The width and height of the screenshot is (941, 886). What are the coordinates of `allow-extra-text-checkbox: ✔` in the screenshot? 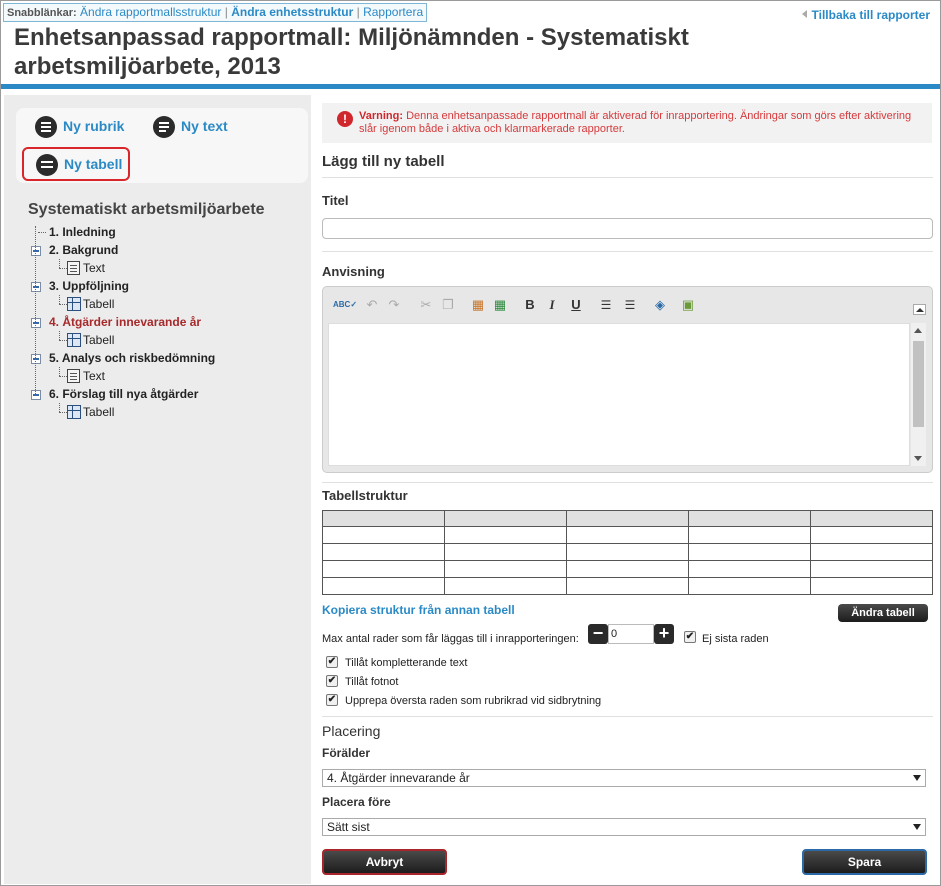 It's located at (332, 662).